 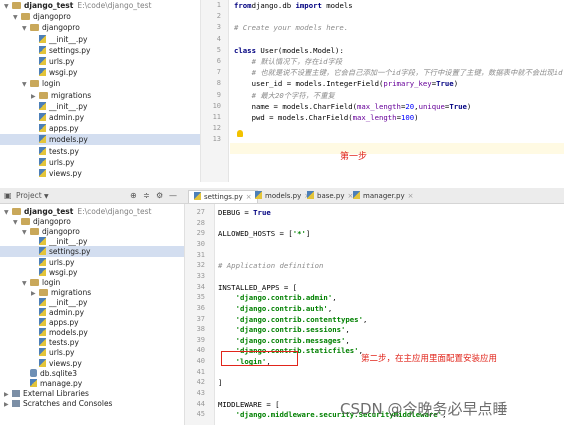 What do you see at coordinates (8, 404) in the screenshot?
I see `chevron-right-icon: ▶` at bounding box center [8, 404].